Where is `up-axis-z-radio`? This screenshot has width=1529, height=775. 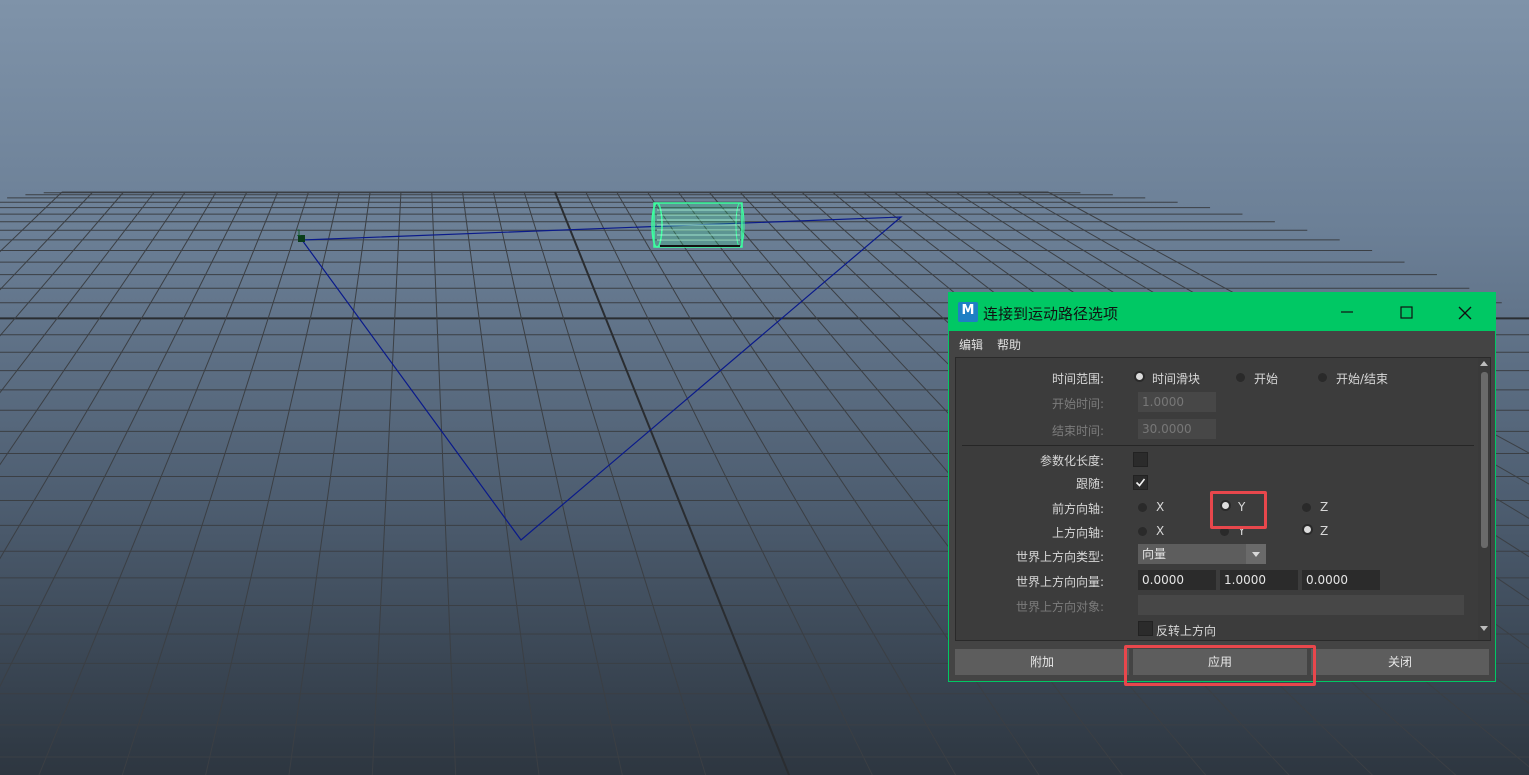
up-axis-z-radio is located at coordinates (1307, 529).